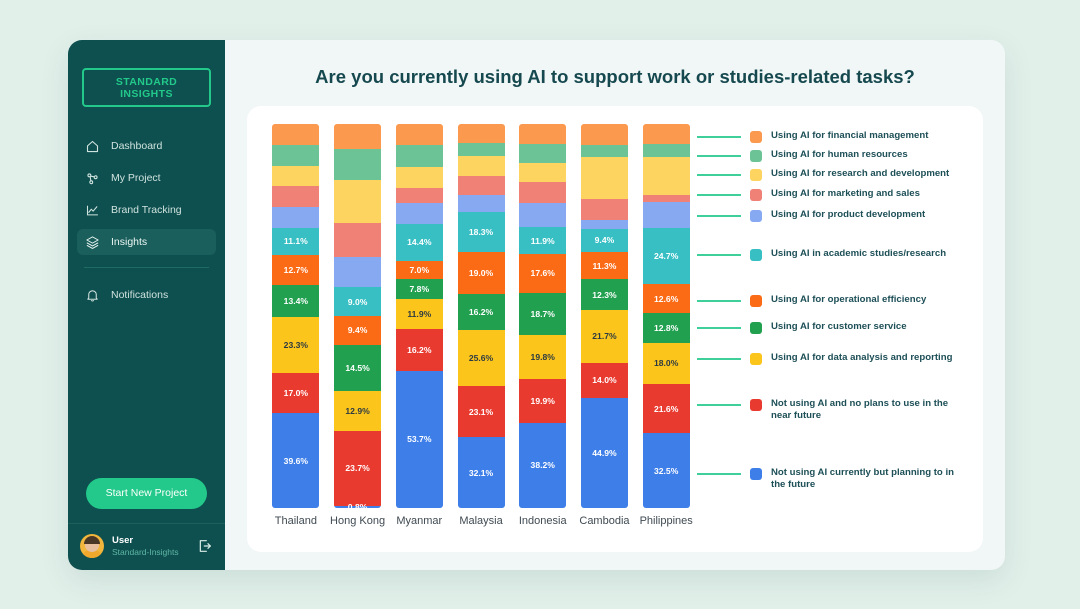 The width and height of the screenshot is (1080, 609). Describe the element at coordinates (419, 288) in the screenshot. I see `bar-segment: 7.8%` at that location.